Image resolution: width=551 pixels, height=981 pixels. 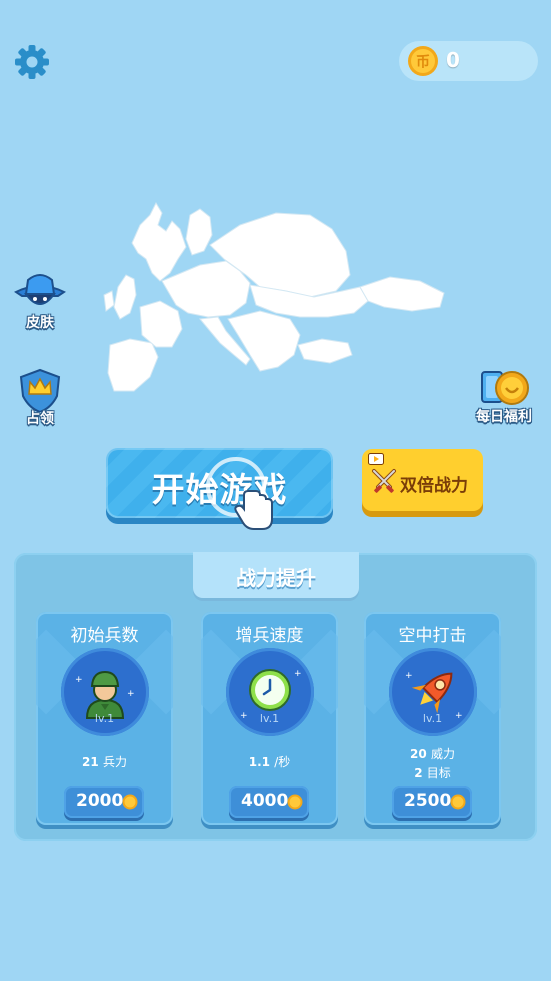 I want to click on hooded-hero-icon, so click(x=40, y=289).